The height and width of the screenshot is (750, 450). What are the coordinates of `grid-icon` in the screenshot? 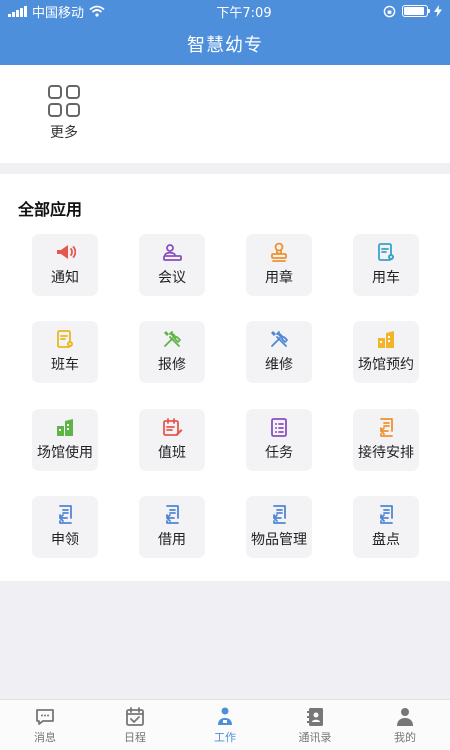 It's located at (64, 101).